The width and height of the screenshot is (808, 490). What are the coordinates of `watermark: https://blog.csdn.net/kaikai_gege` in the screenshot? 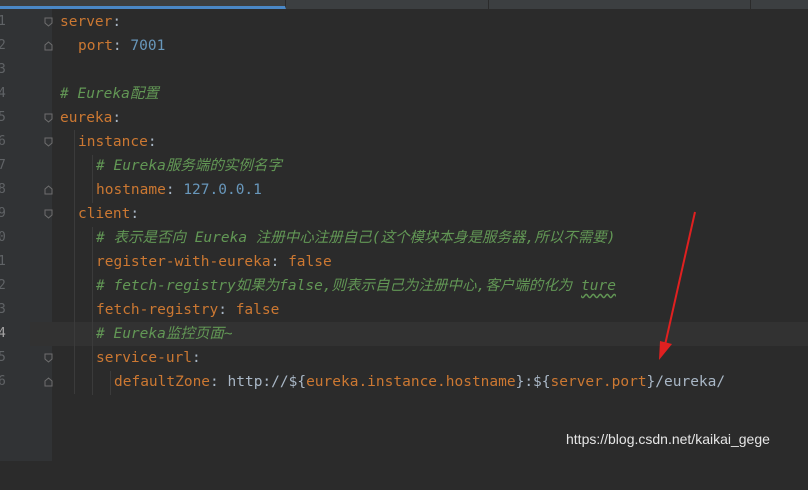 It's located at (668, 439).